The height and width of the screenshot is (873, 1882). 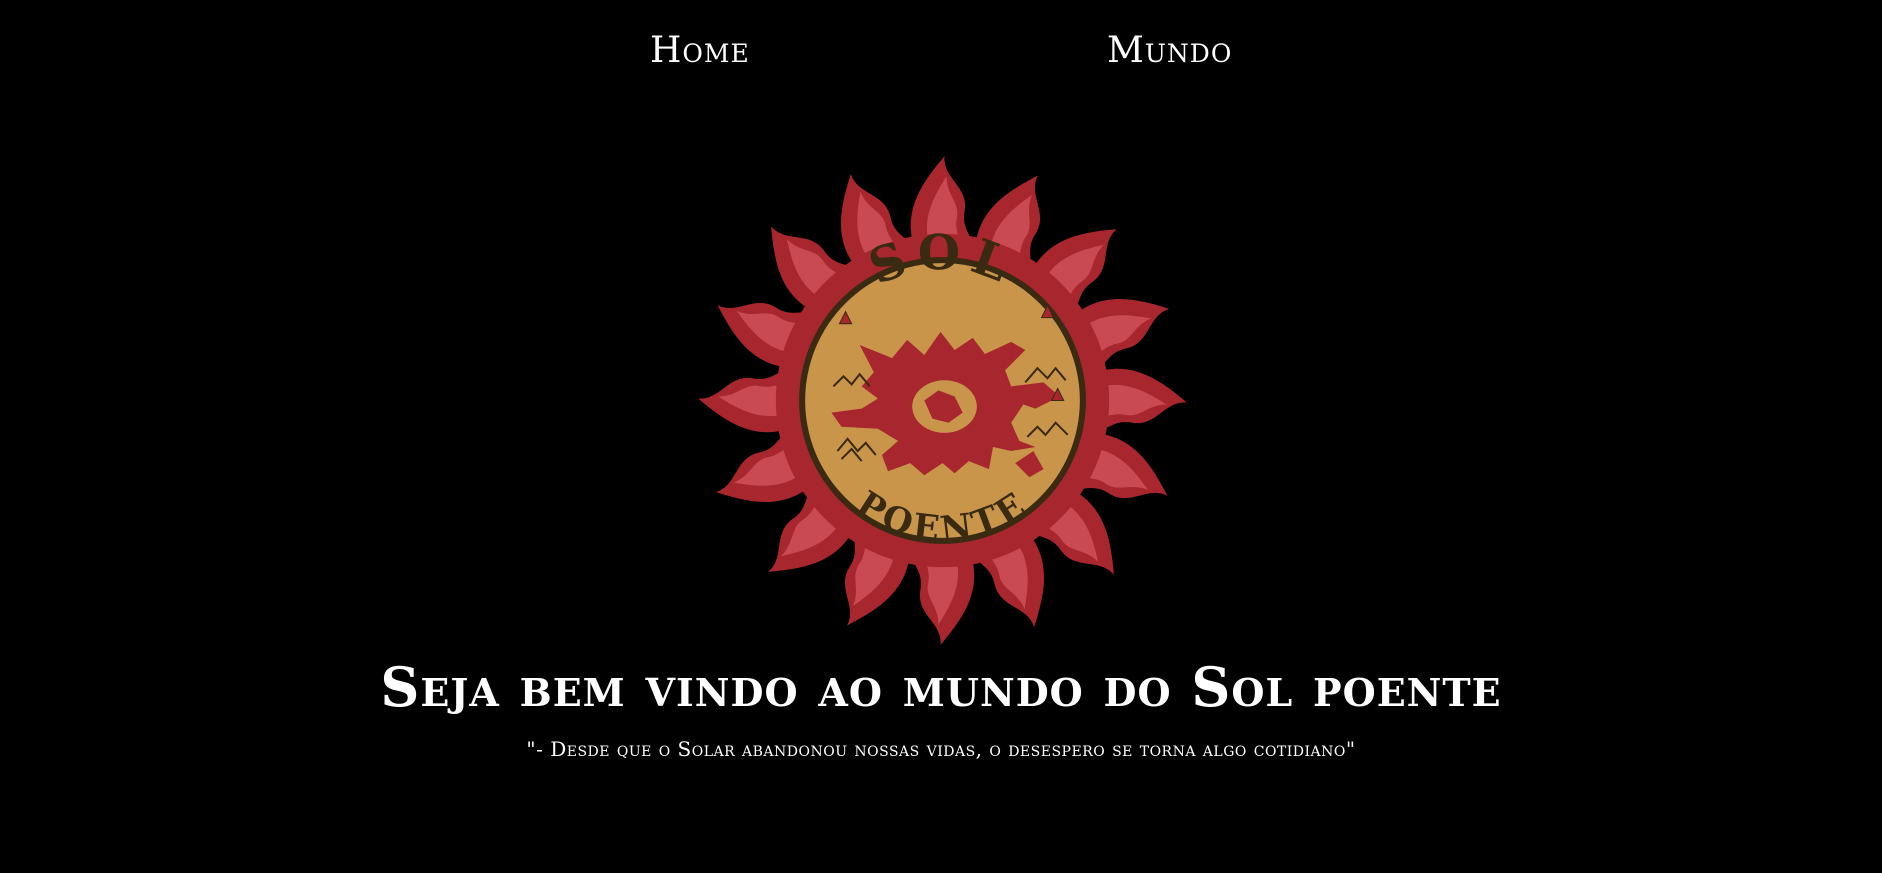 I want to click on sun-seal-emblem: SOL POENTE, so click(x=942, y=400).